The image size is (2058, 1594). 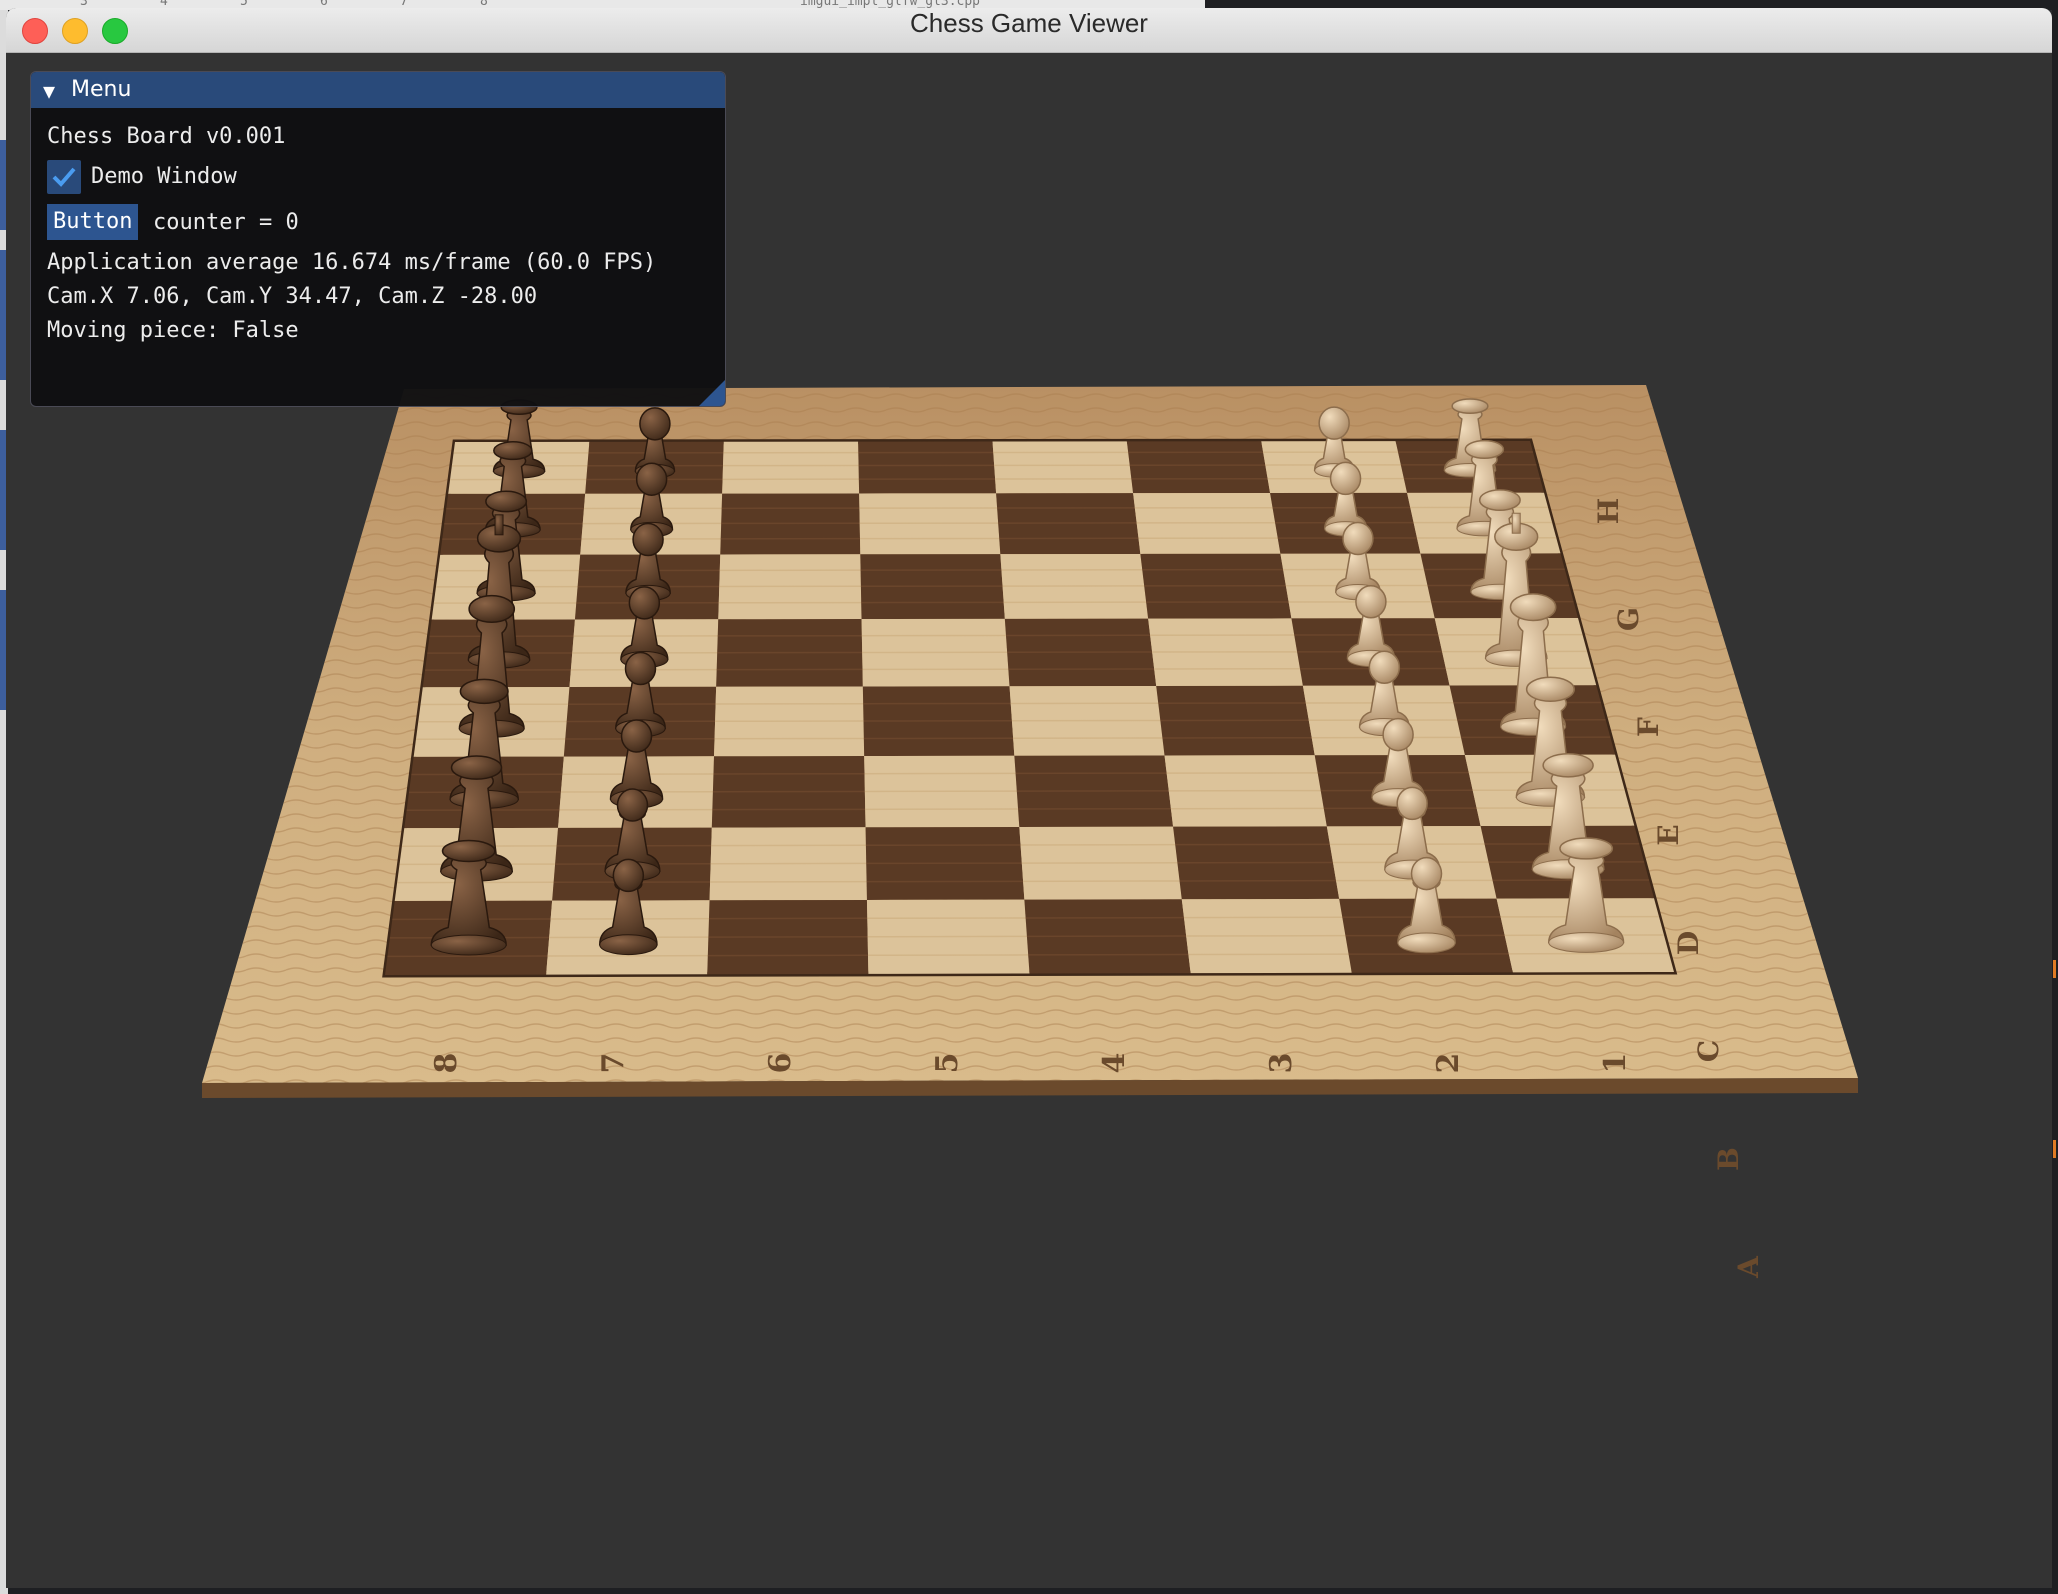 What do you see at coordinates (1628, 619) in the screenshot?
I see `file-label: G` at bounding box center [1628, 619].